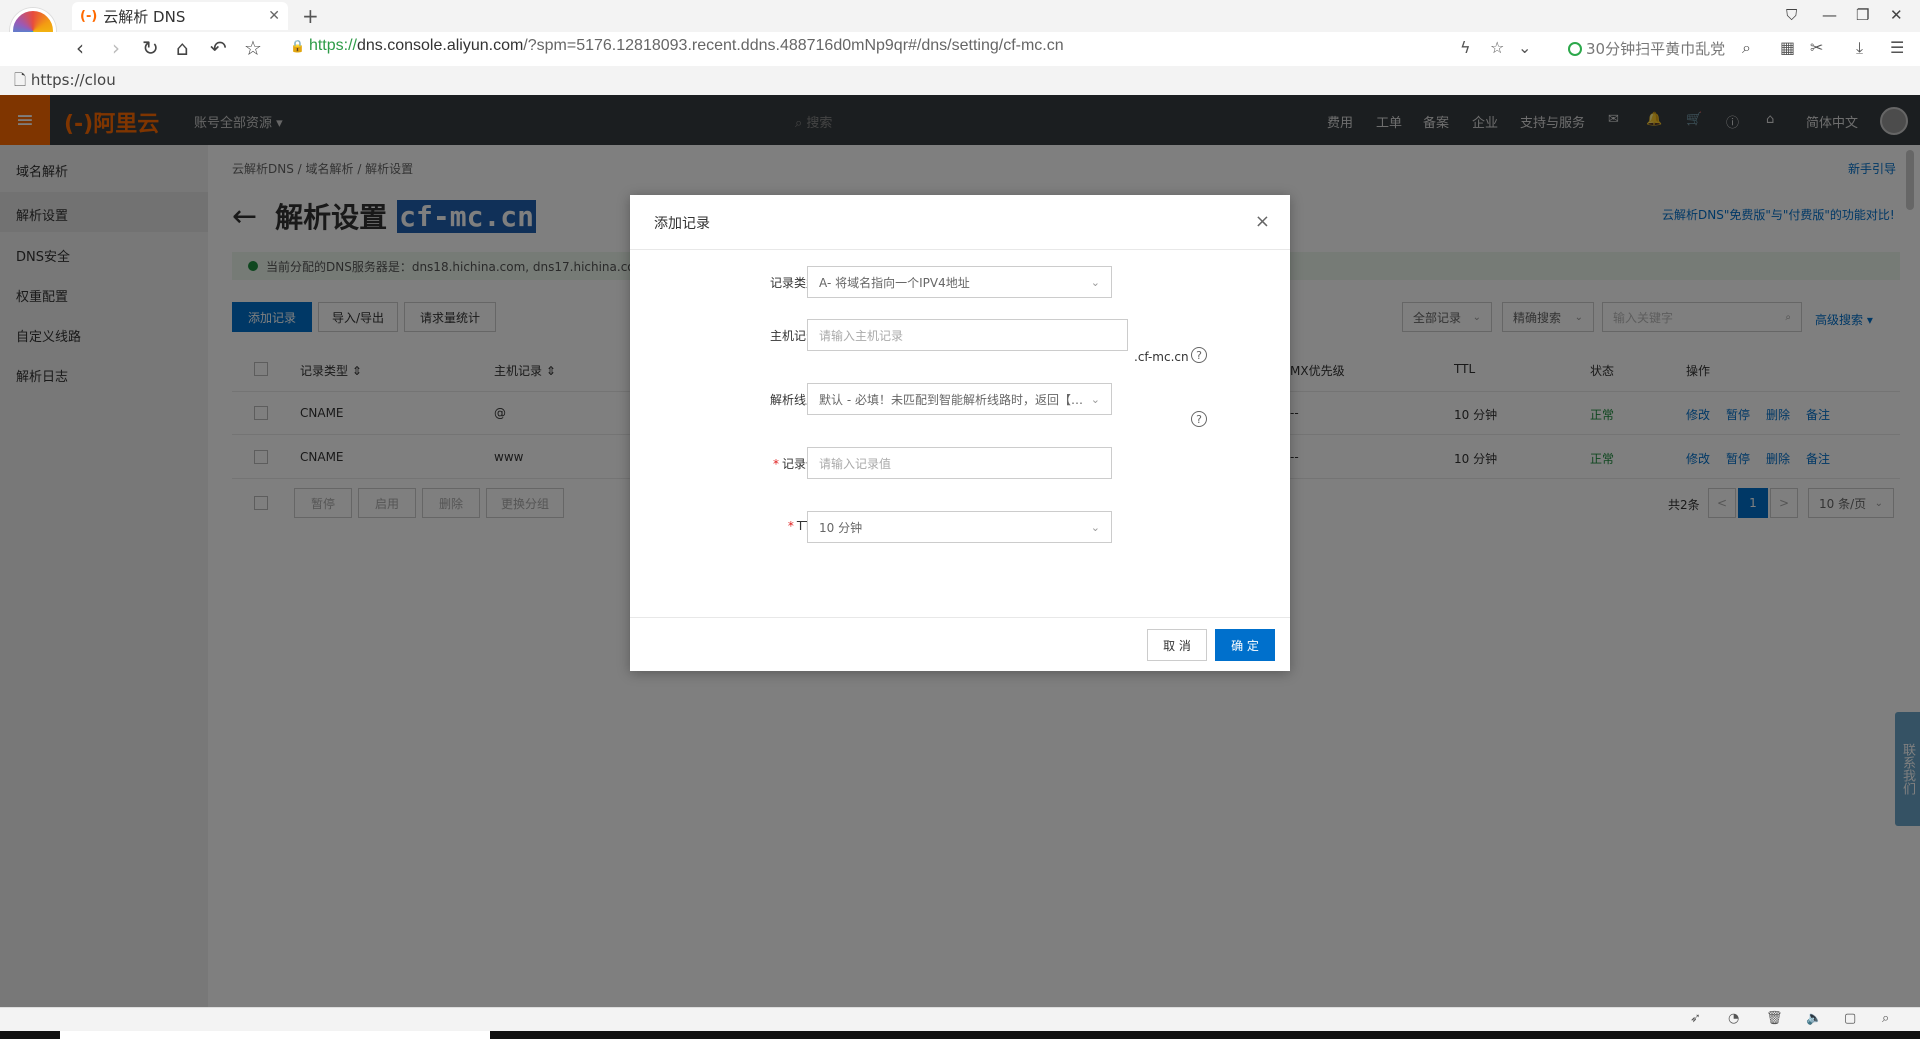 Image resolution: width=1920 pixels, height=1039 pixels. Describe the element at coordinates (855, 463) in the screenshot. I see `record-value-placeholder: 请输入记录值` at that location.